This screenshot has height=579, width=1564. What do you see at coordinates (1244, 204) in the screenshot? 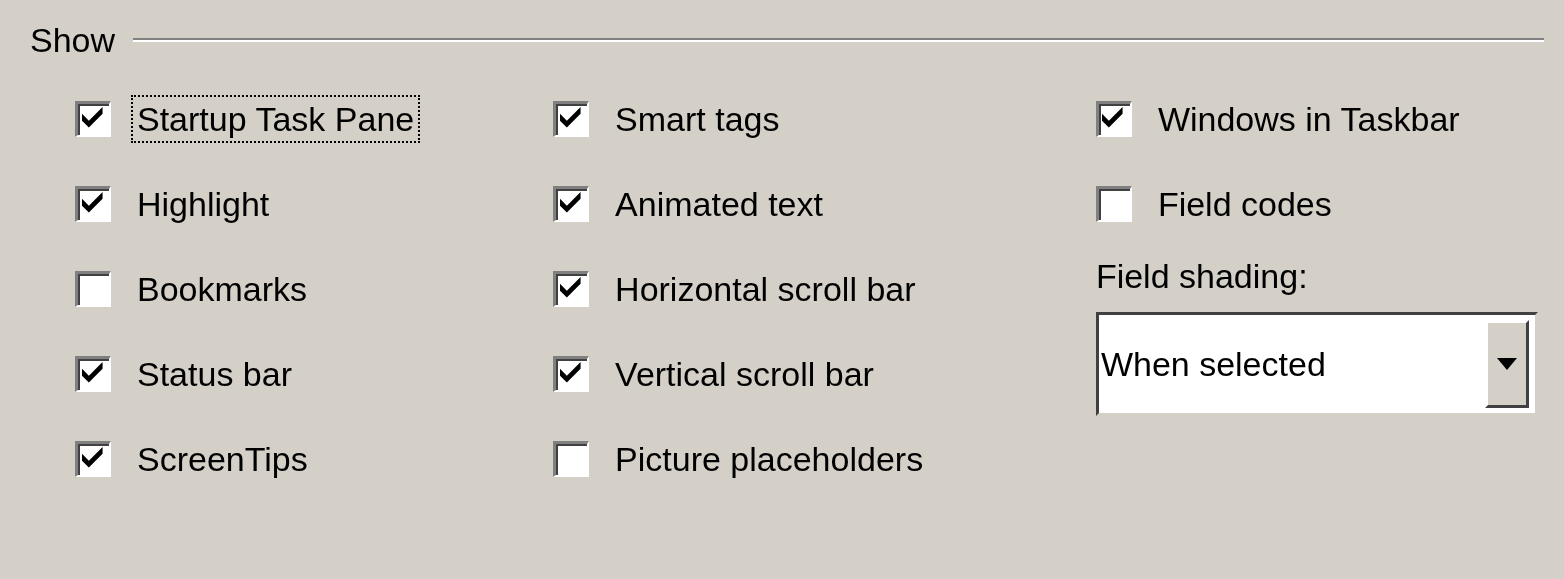
I see `checkbox-label: Field codes` at bounding box center [1244, 204].